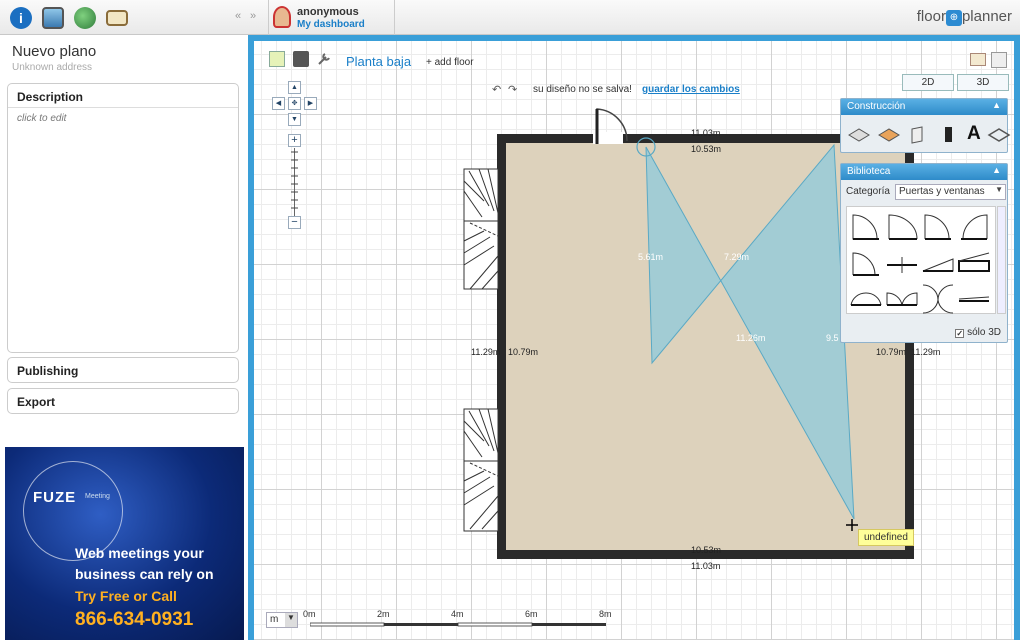 Image resolution: width=1020 pixels, height=640 pixels. What do you see at coordinates (919, 134) in the screenshot?
I see `room-tool-icon` at bounding box center [919, 134].